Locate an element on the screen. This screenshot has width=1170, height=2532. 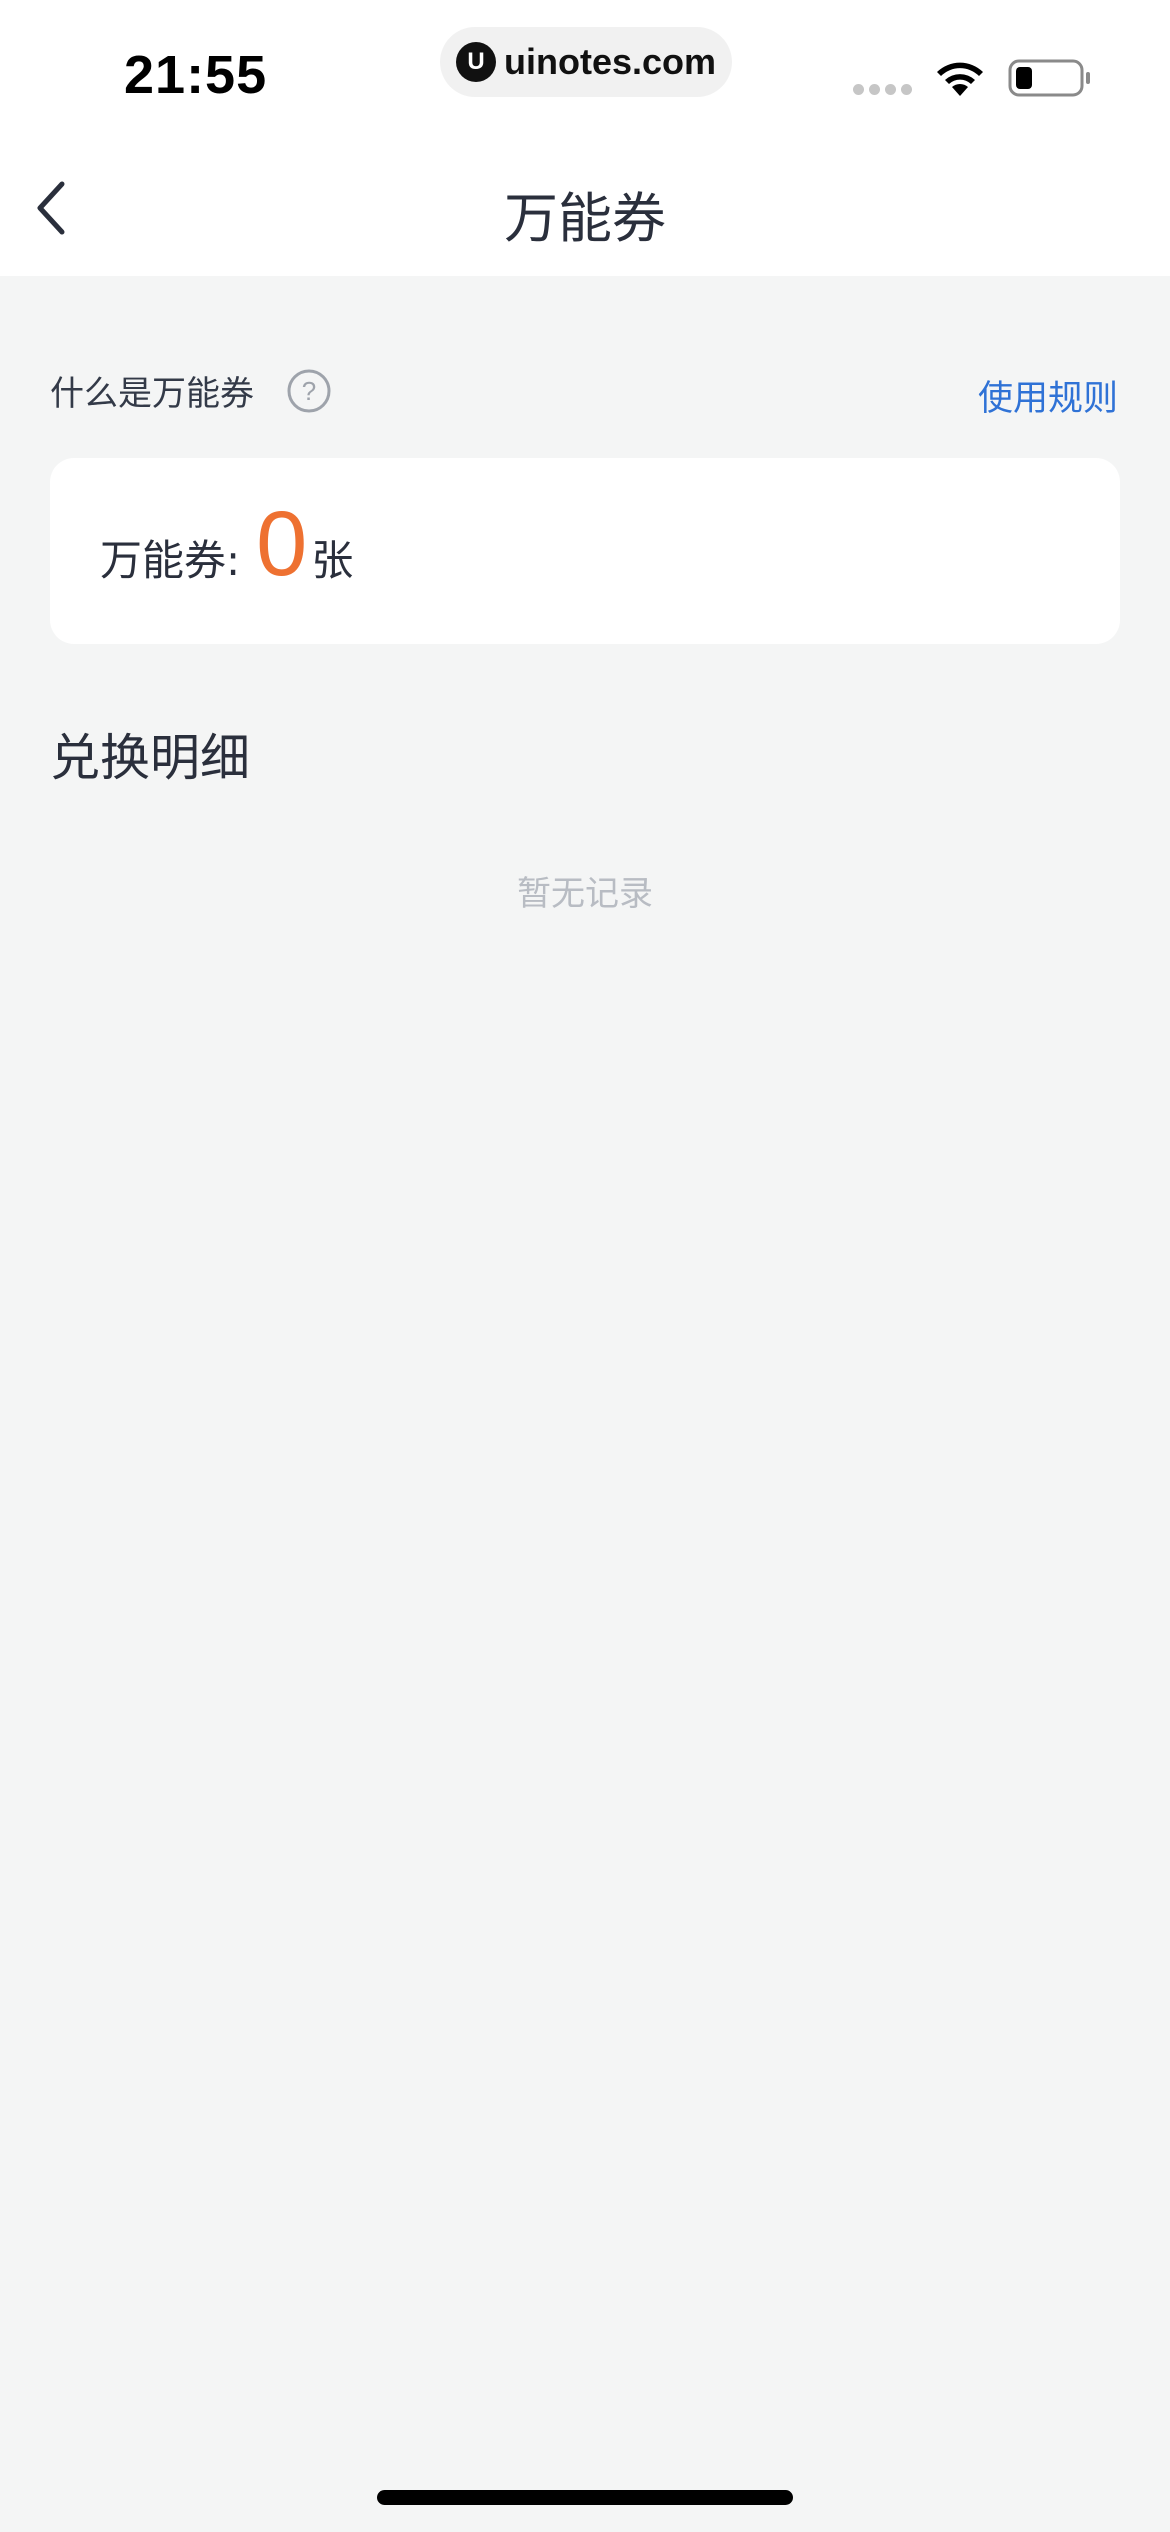
wifi-icon is located at coordinates (960, 79).